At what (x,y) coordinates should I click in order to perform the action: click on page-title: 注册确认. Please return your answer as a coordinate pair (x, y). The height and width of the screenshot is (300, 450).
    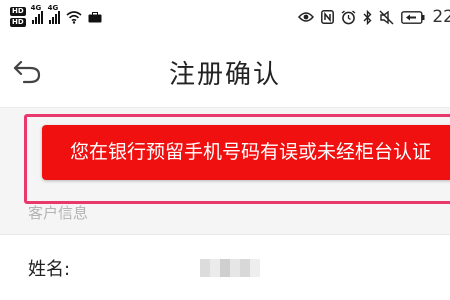
    Looking at the image, I should click on (224, 75).